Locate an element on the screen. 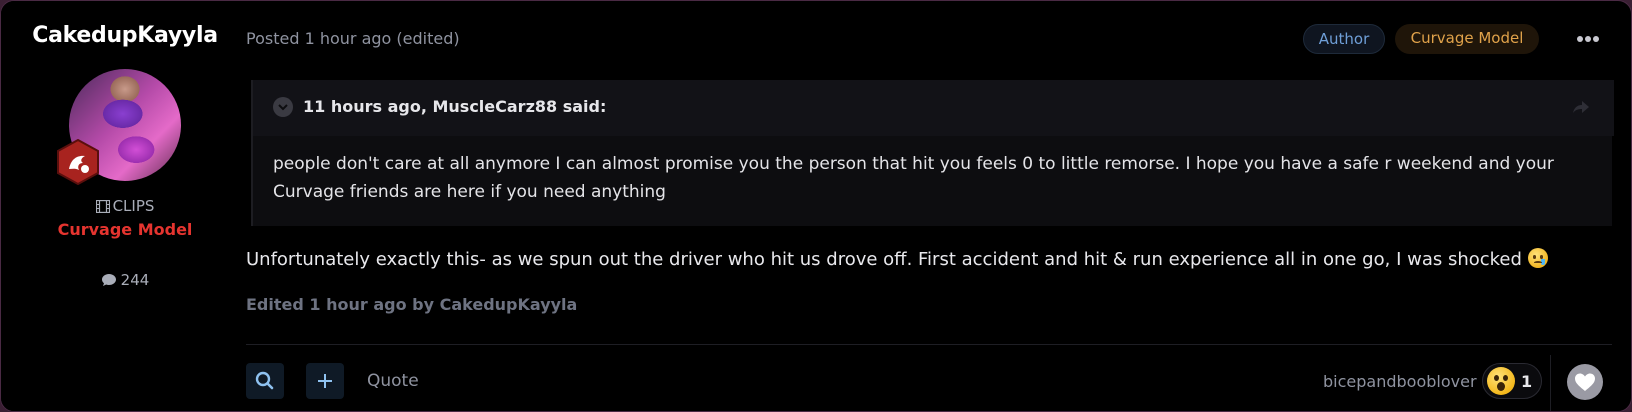 This screenshot has height=412, width=1632. reaction-summary: 1 is located at coordinates (1512, 381).